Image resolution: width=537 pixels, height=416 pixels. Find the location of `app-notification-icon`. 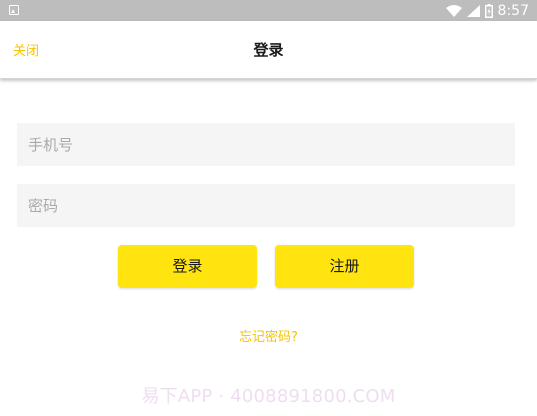

app-notification-icon is located at coordinates (14, 10).